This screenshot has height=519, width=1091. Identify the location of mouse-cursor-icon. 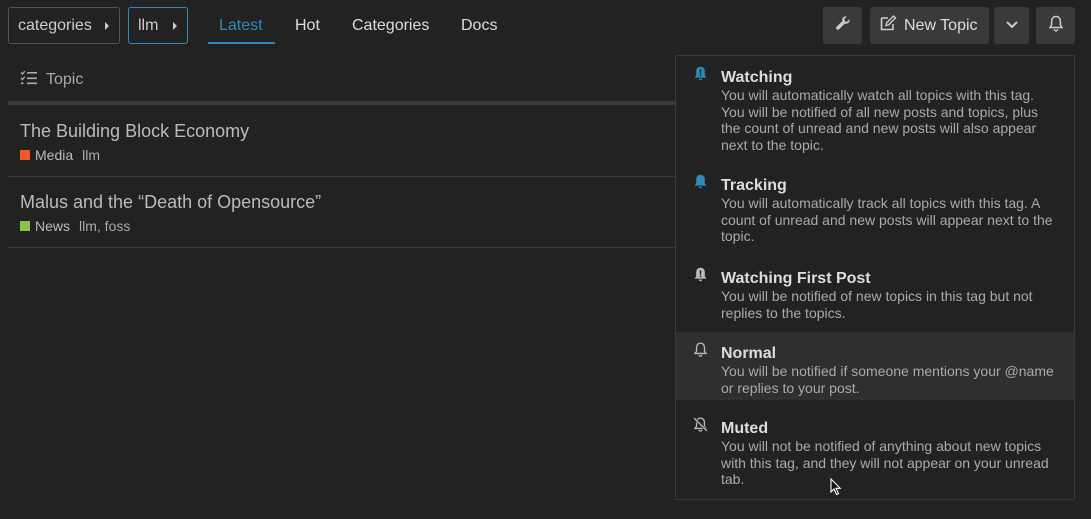
(836, 488).